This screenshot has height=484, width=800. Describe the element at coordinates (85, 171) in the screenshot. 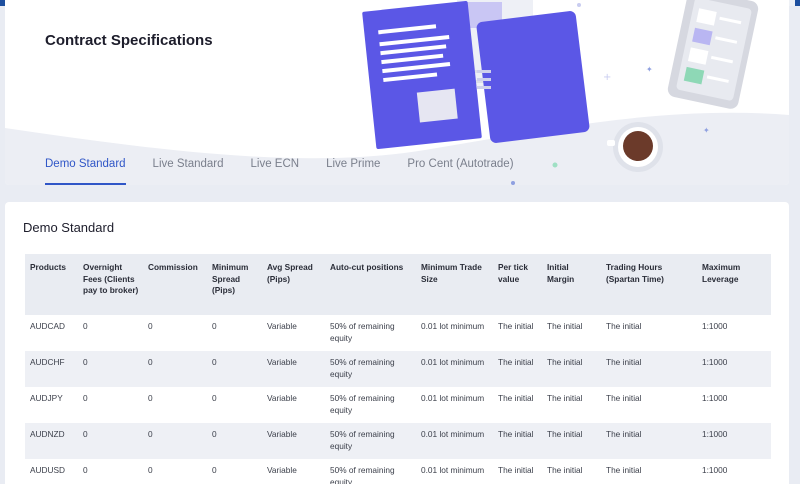

I see `tab-demo-standard: Demo Standard` at that location.